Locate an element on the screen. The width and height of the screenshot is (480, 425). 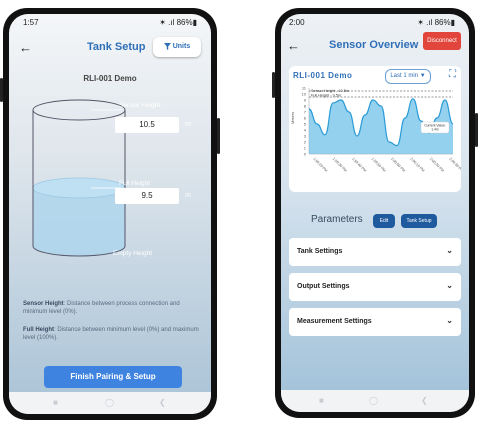
y-tick-label: 7 is located at coordinates (305, 112).